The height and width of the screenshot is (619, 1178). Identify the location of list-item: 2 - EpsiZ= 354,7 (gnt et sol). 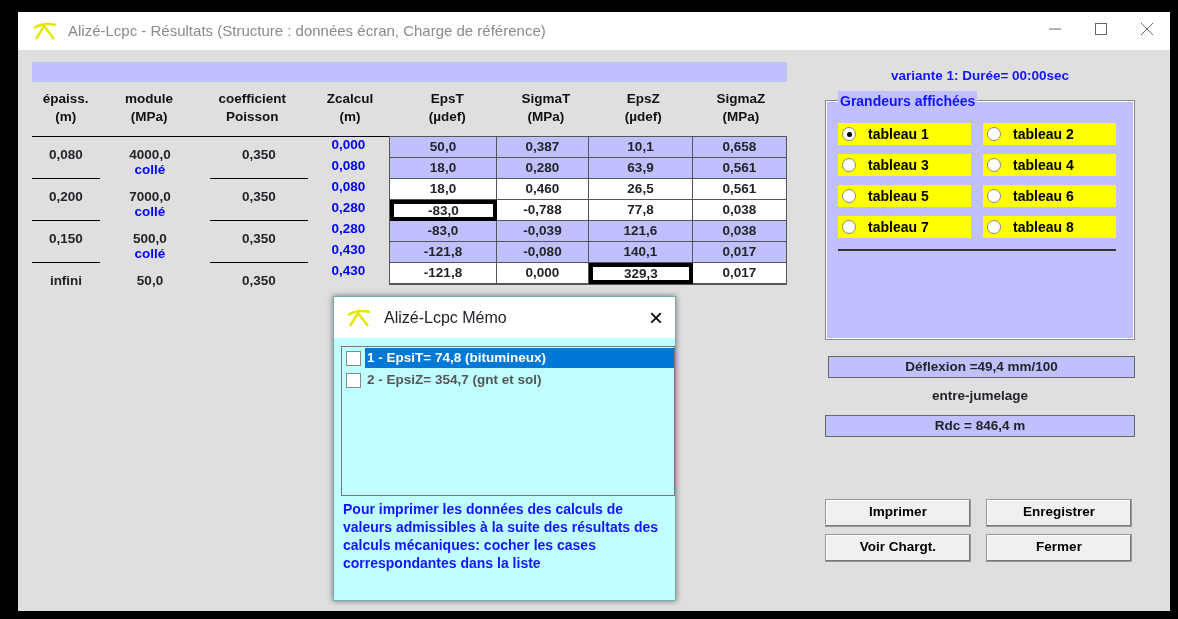
(454, 380).